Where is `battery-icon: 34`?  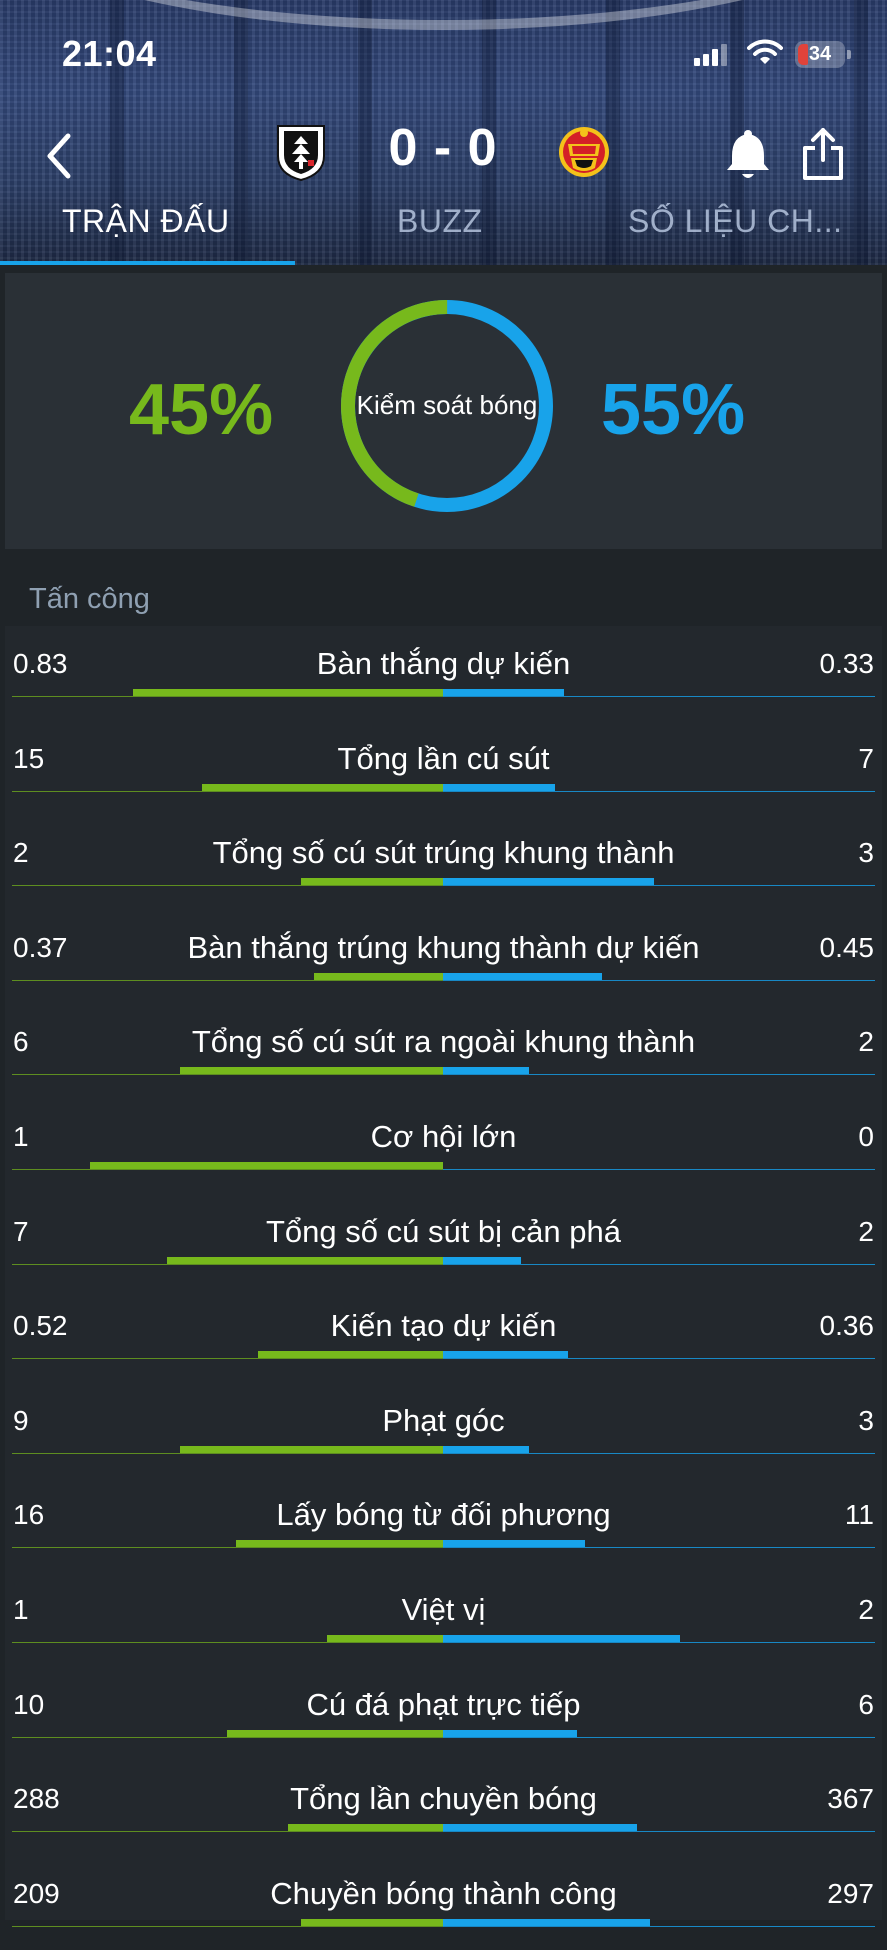 battery-icon: 34 is located at coordinates (823, 54).